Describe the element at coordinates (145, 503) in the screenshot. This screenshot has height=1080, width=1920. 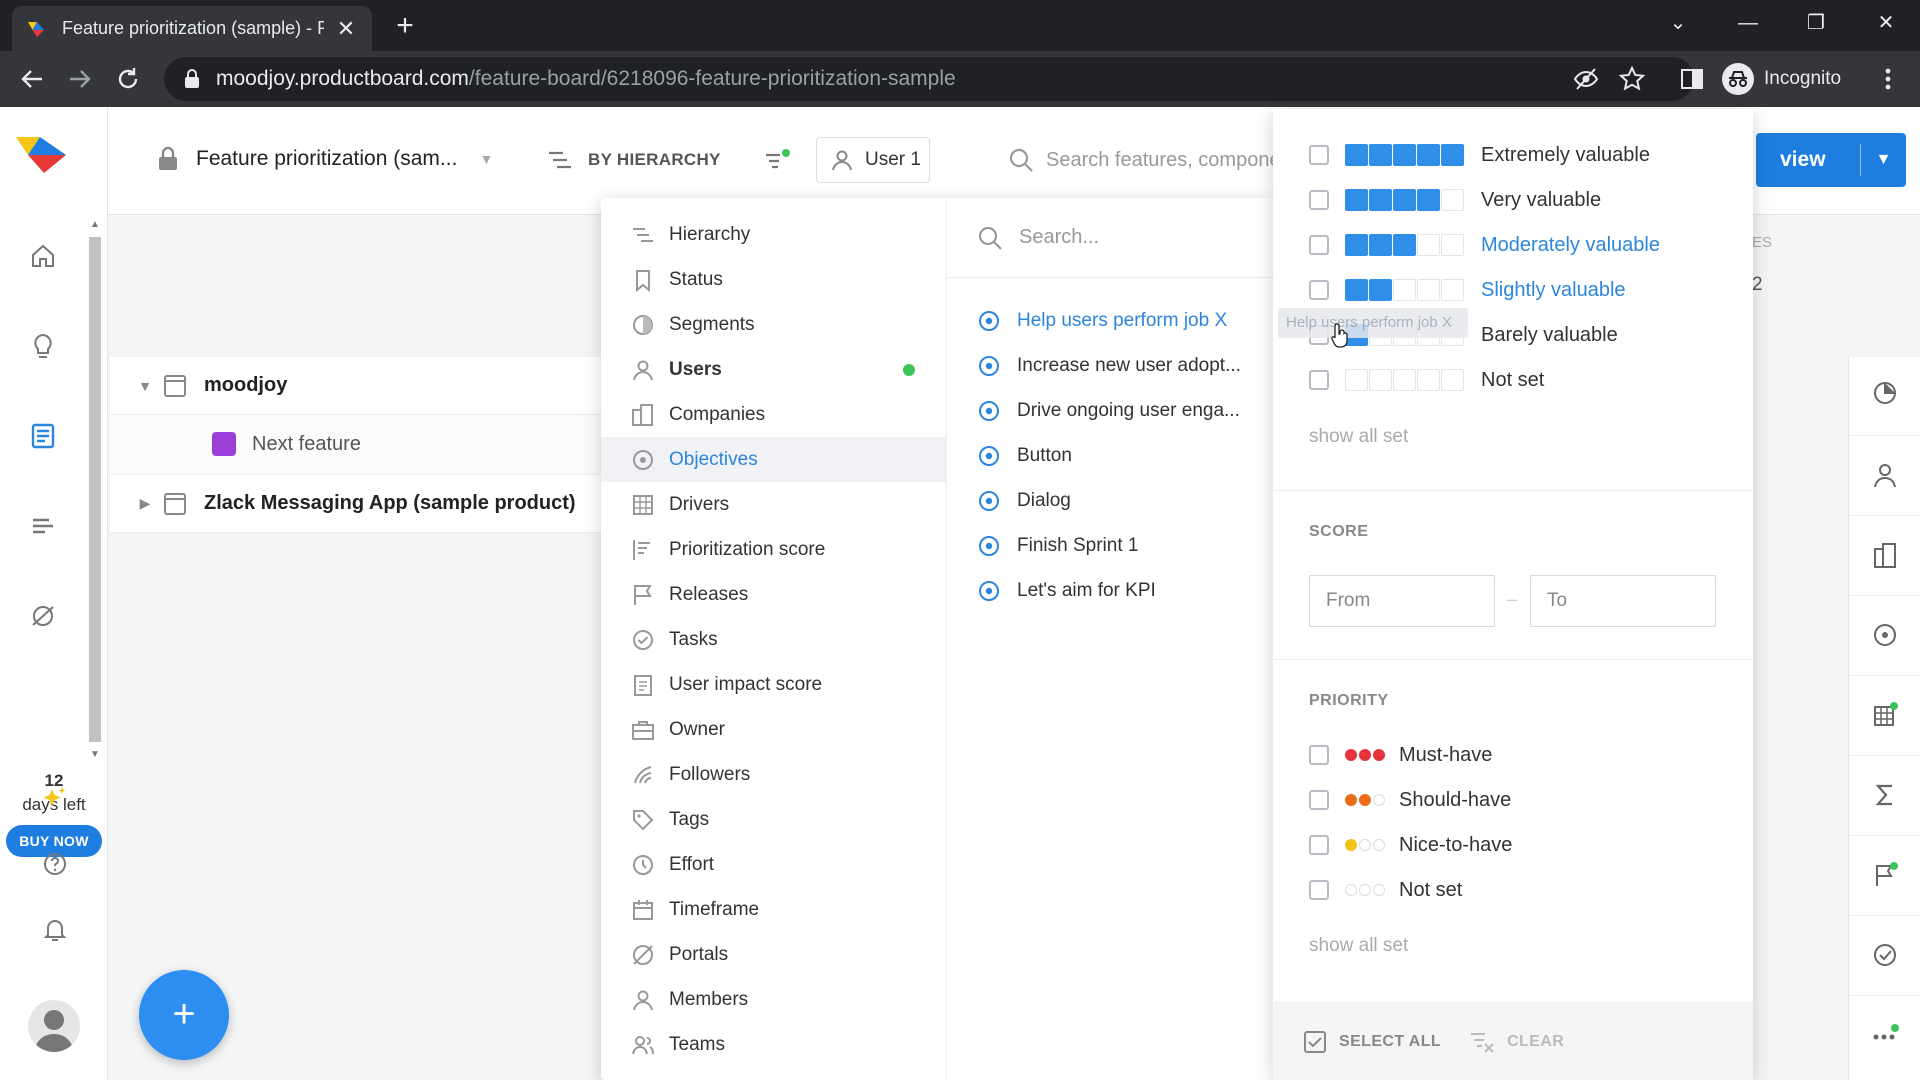
I see `chevron-right-icon: ▶` at that location.